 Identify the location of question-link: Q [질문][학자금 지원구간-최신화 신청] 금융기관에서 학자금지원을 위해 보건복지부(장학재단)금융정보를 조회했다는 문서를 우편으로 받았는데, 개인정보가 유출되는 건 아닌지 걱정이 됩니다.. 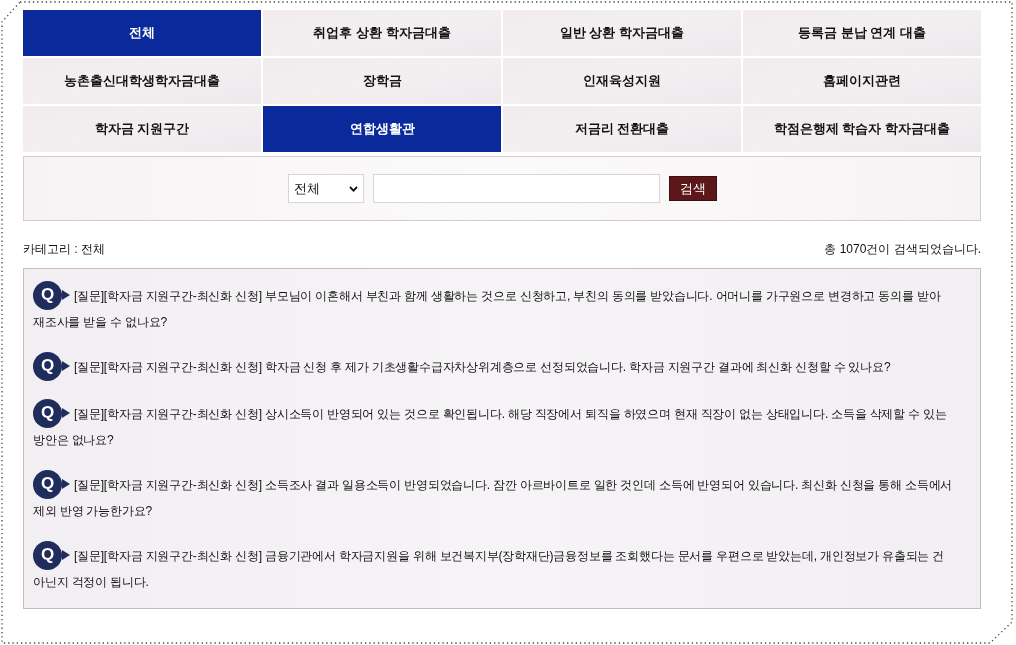
(502, 568).